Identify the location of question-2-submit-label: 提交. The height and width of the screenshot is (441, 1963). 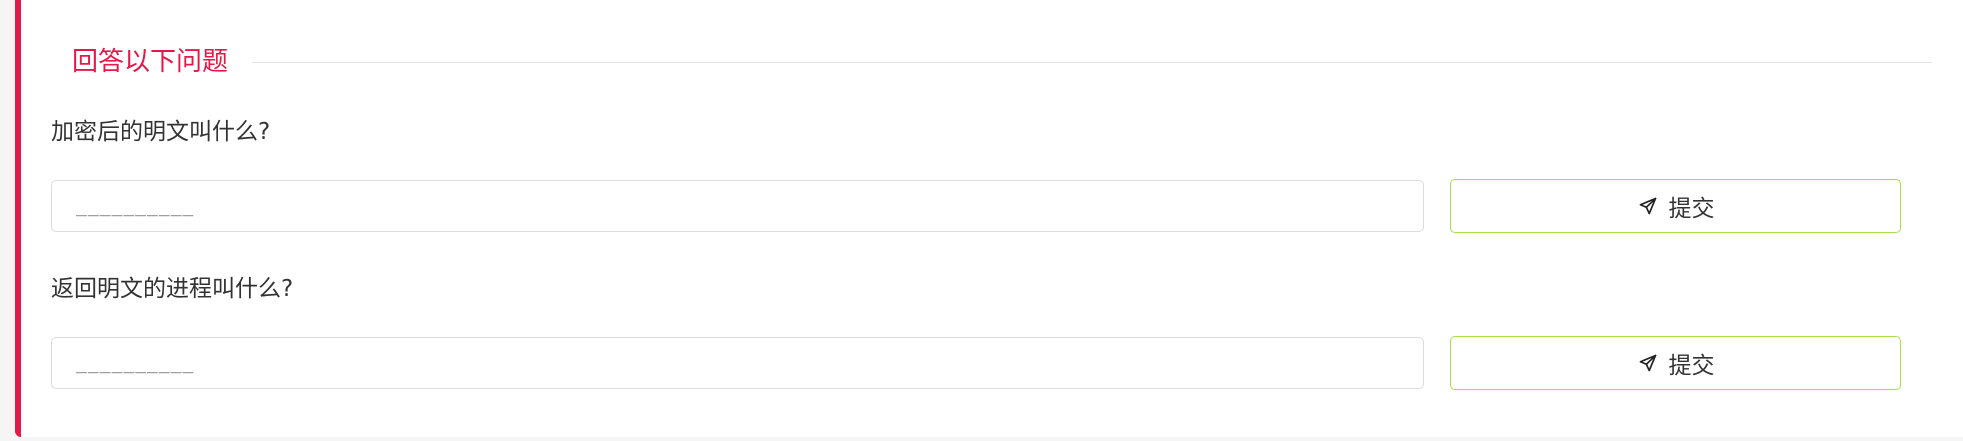
(1691, 366).